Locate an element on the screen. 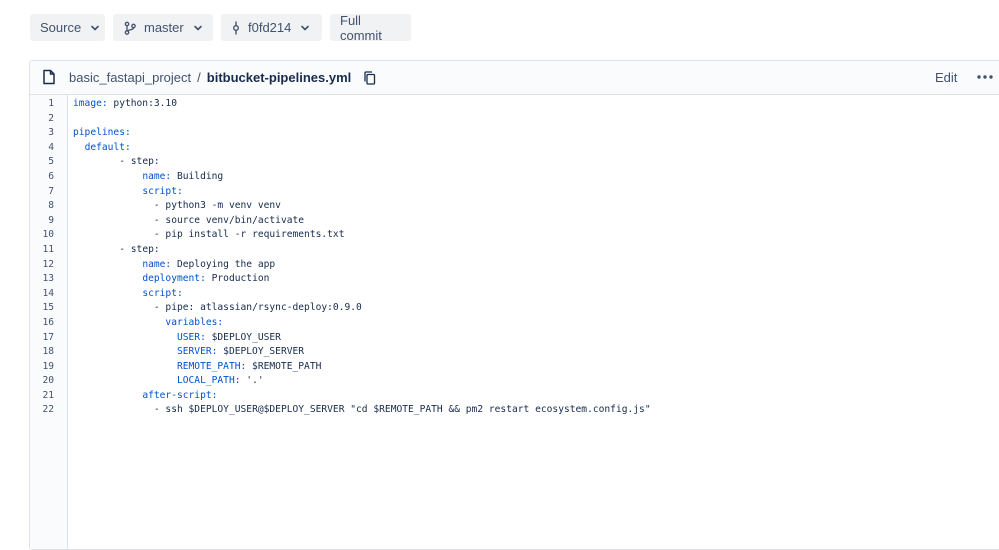 The height and width of the screenshot is (550, 999). line-number: 2 is located at coordinates (51, 118).